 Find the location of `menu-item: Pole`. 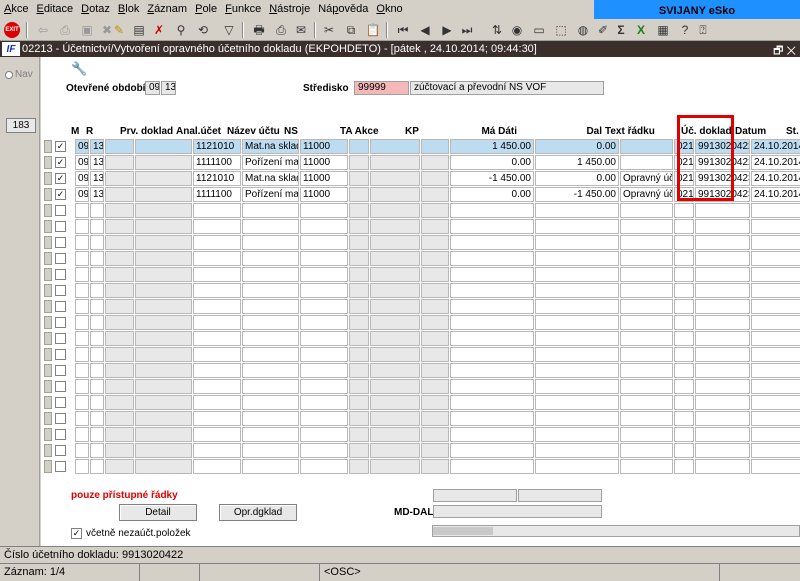

menu-item: Pole is located at coordinates (206, 9).